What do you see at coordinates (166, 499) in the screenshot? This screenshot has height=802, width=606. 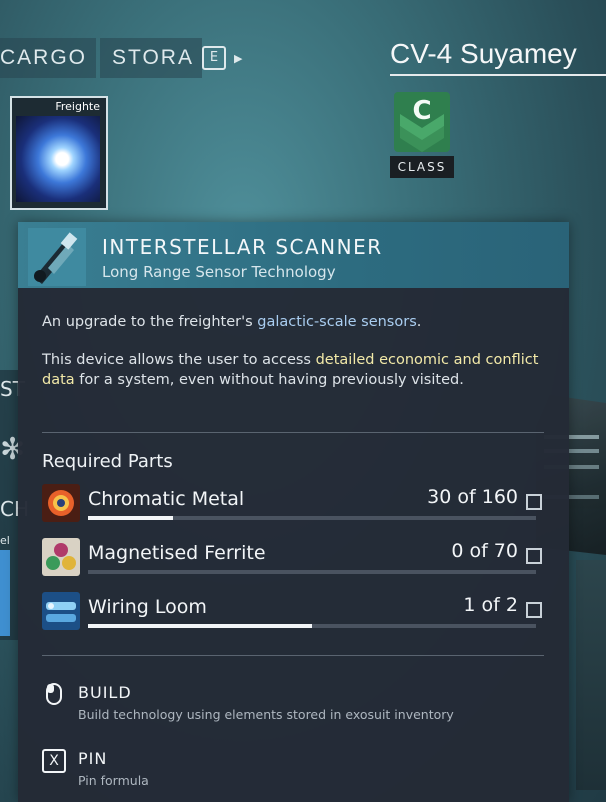 I see `part-name: Chromatic Metal` at bounding box center [166, 499].